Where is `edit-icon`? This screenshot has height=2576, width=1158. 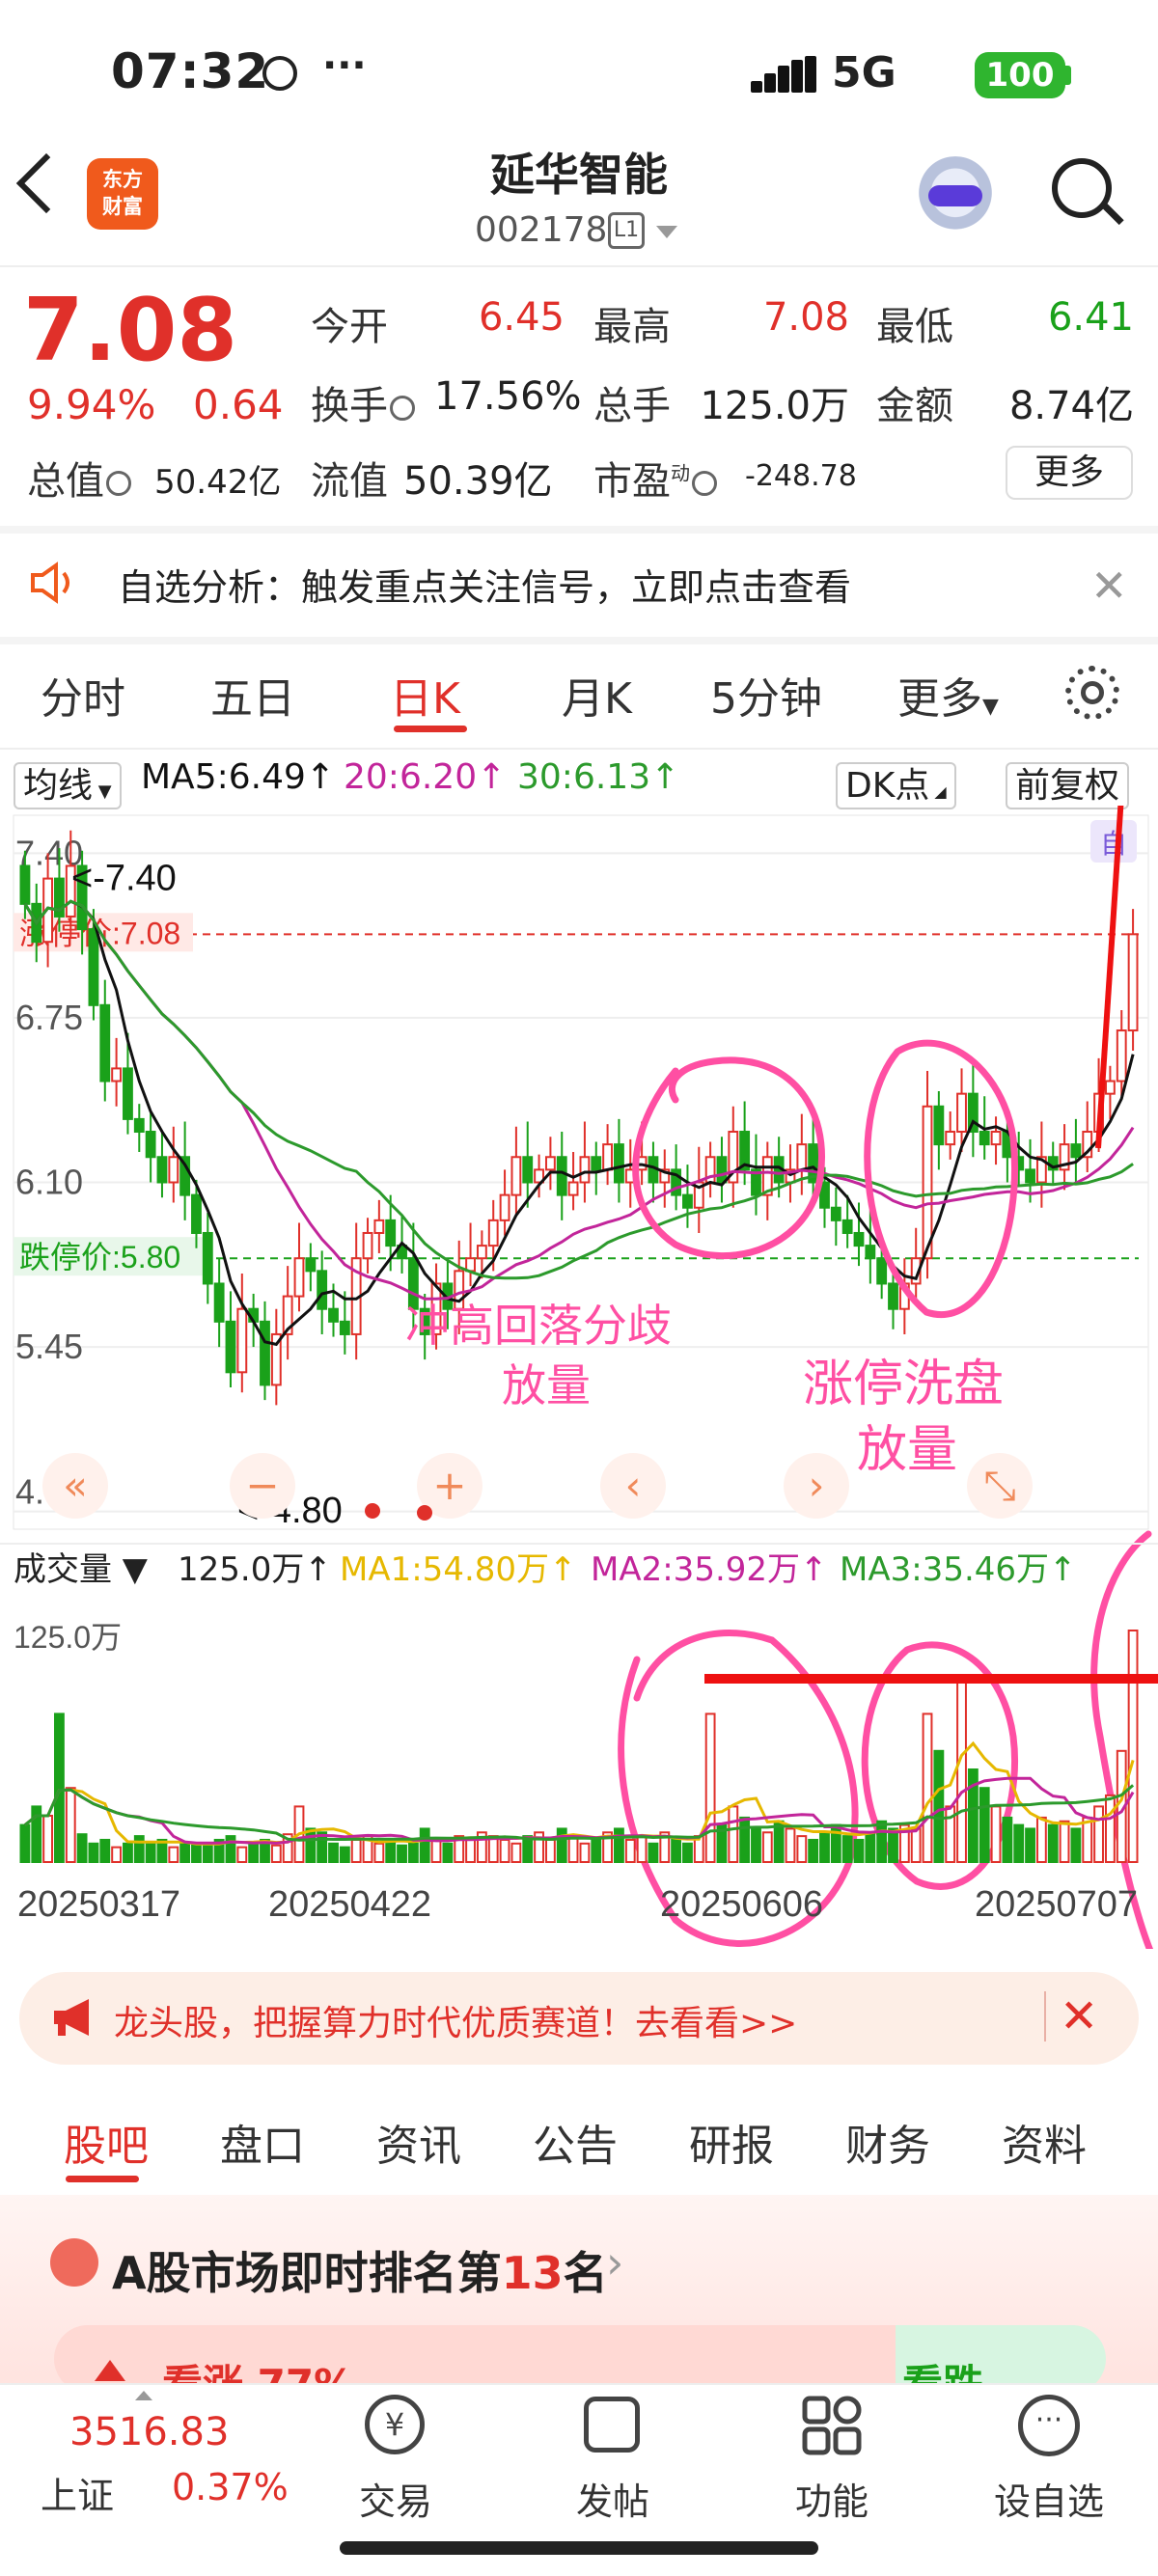 edit-icon is located at coordinates (612, 2425).